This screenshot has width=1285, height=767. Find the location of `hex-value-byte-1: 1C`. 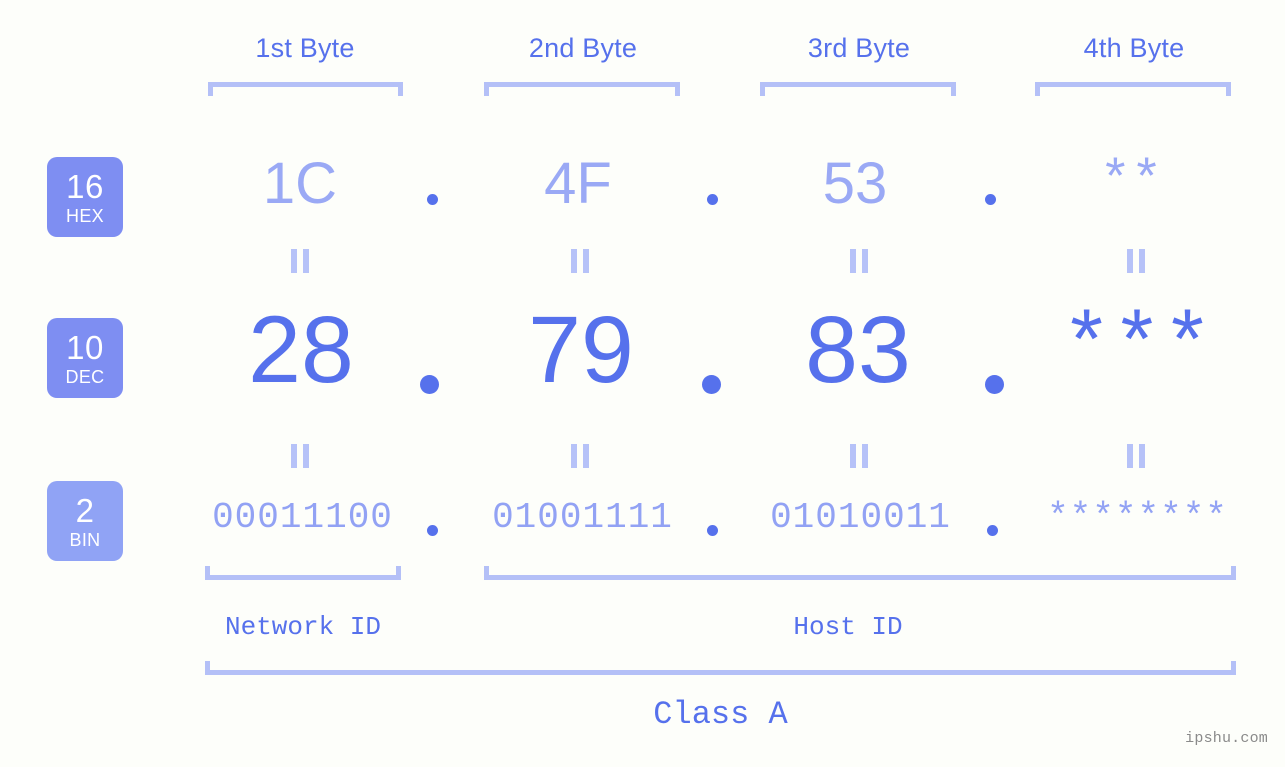

hex-value-byte-1: 1C is located at coordinates (300, 183).